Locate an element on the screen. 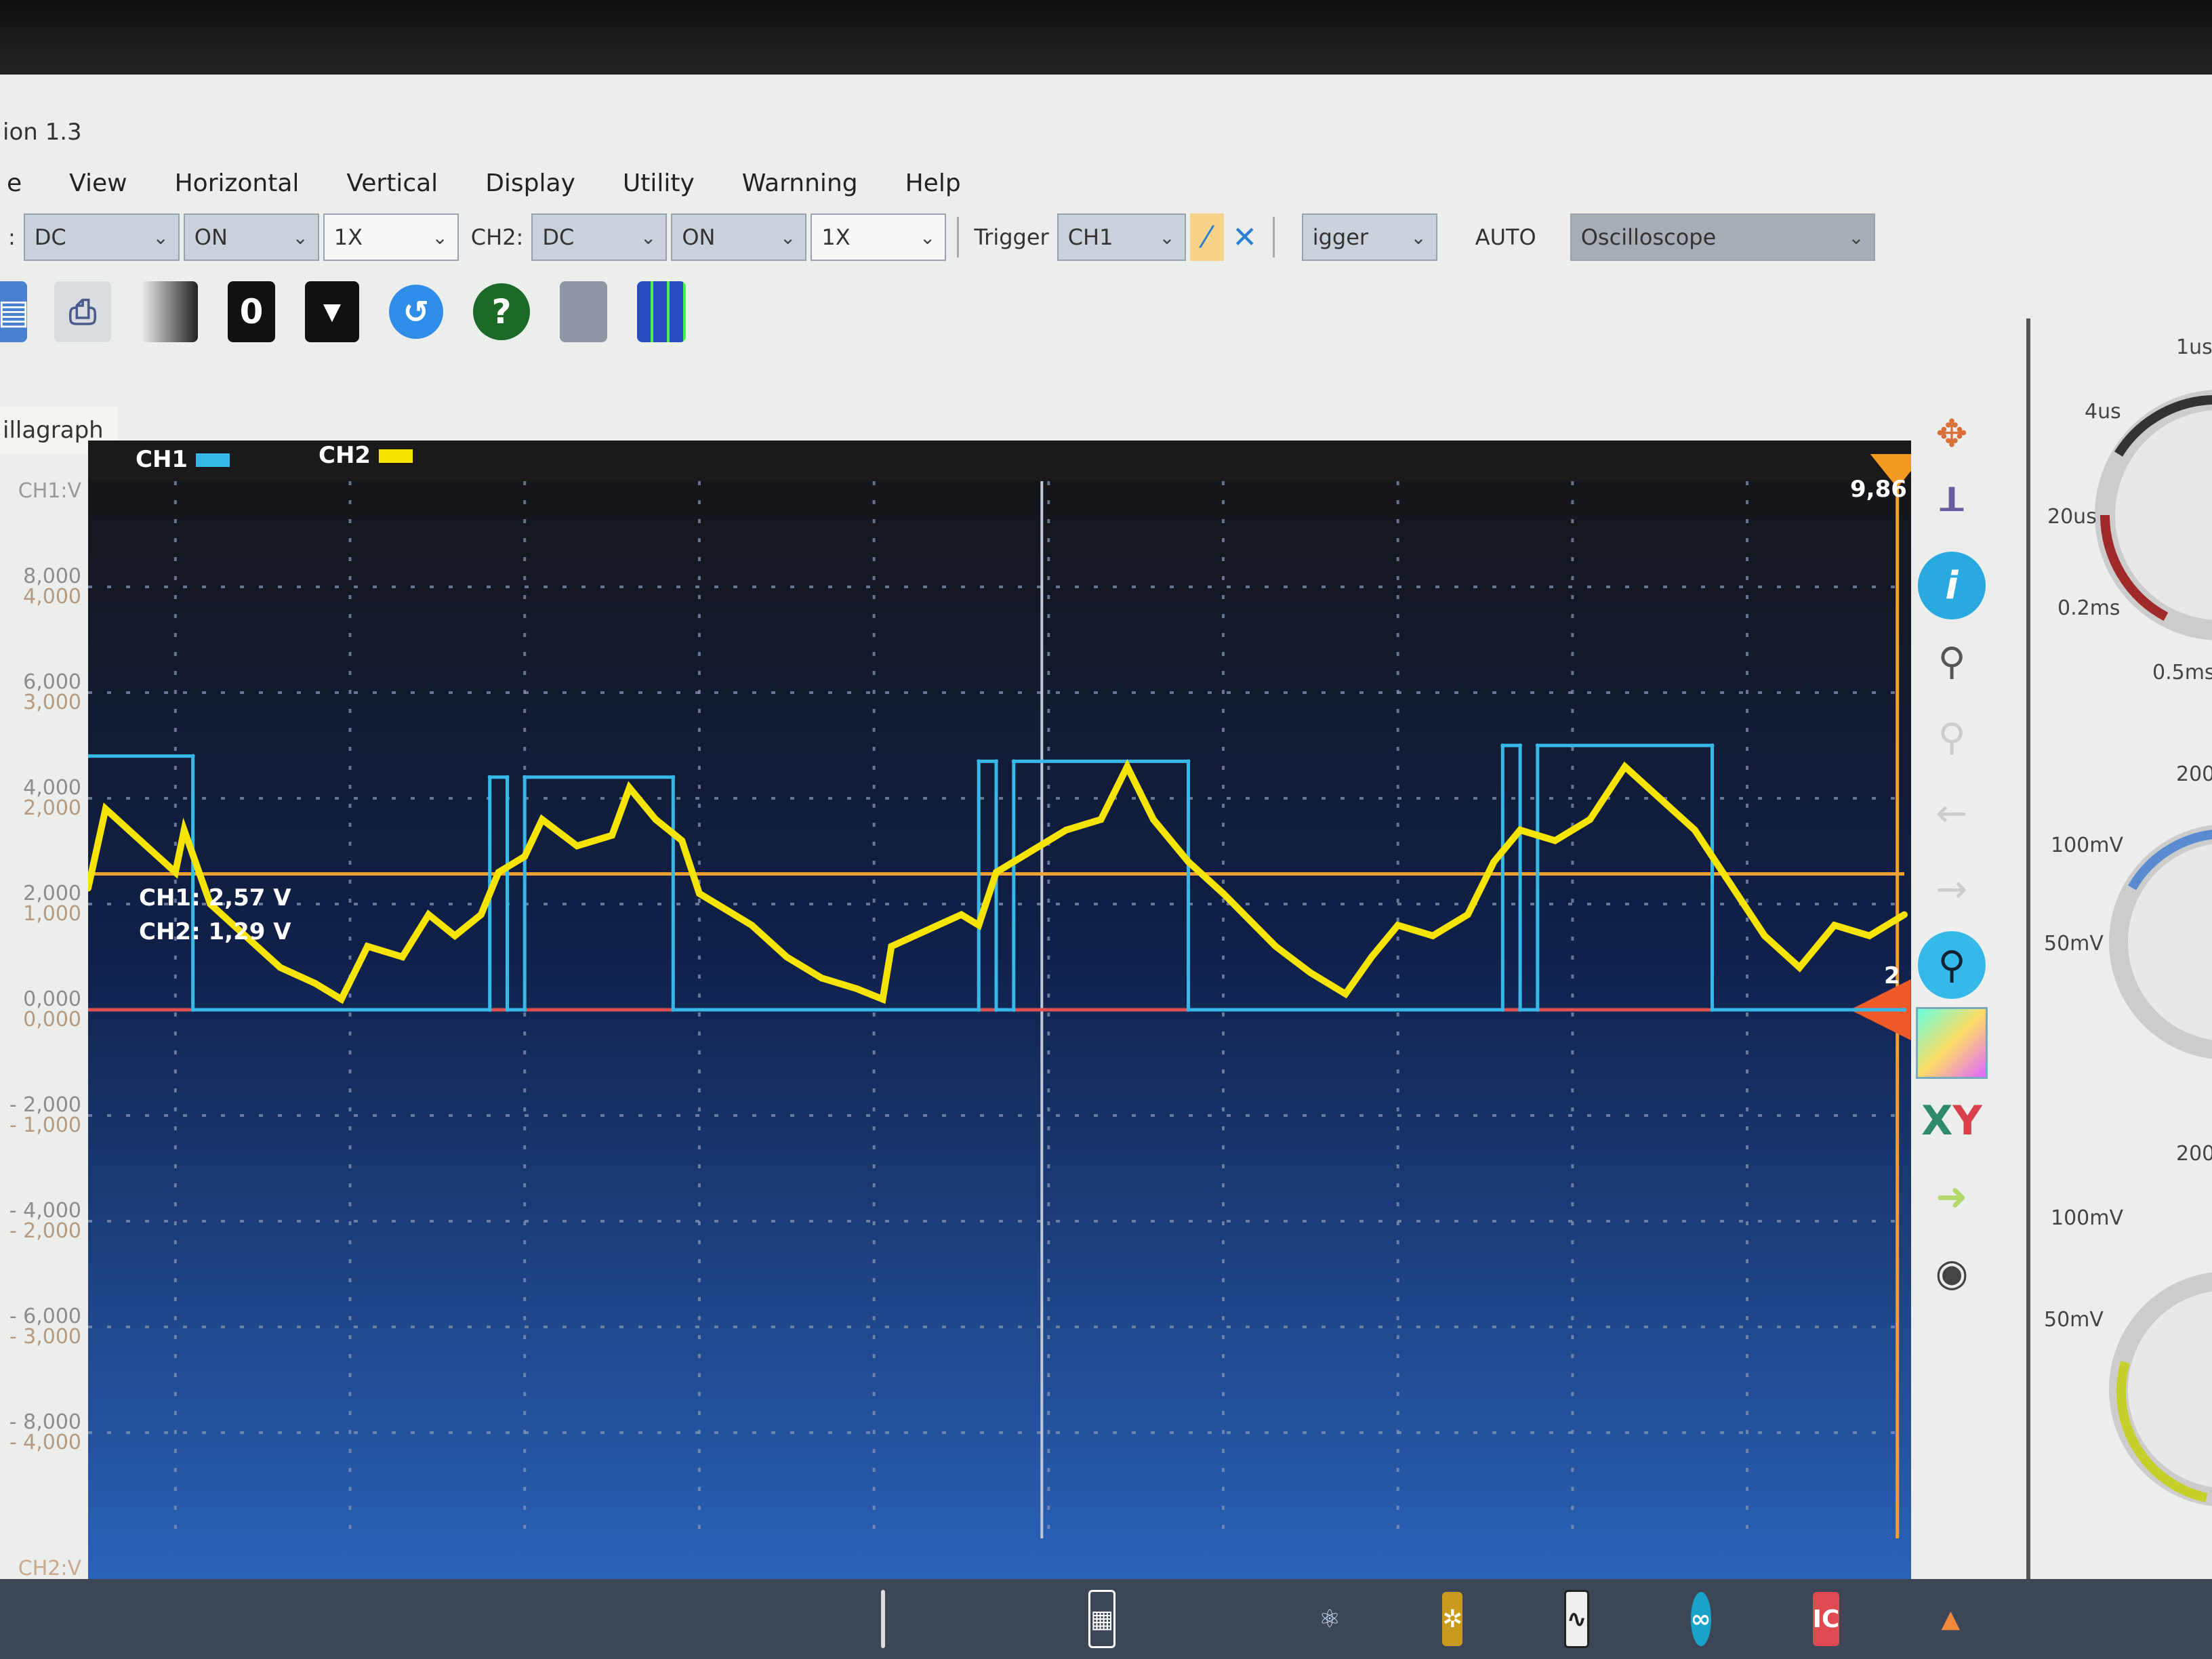  trigger-mode-select: igger ⌄ is located at coordinates (1369, 237).